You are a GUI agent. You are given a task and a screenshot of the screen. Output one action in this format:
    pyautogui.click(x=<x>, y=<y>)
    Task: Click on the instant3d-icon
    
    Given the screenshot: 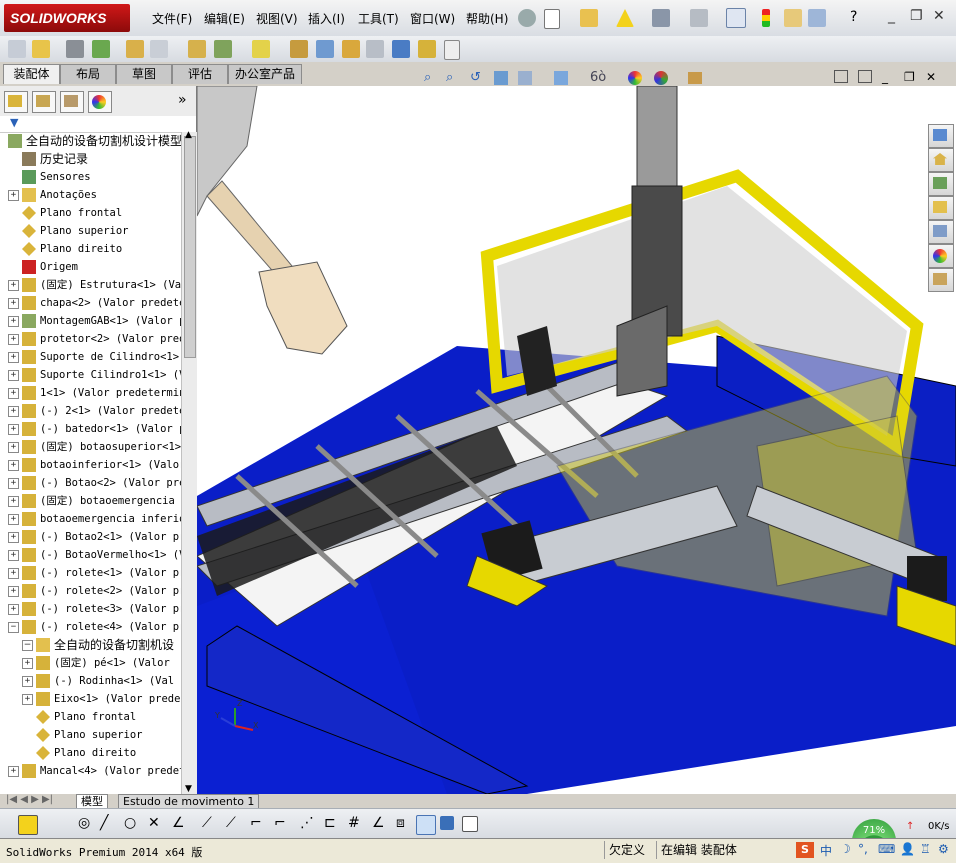 What is the action you would take?
    pyautogui.click(x=452, y=50)
    